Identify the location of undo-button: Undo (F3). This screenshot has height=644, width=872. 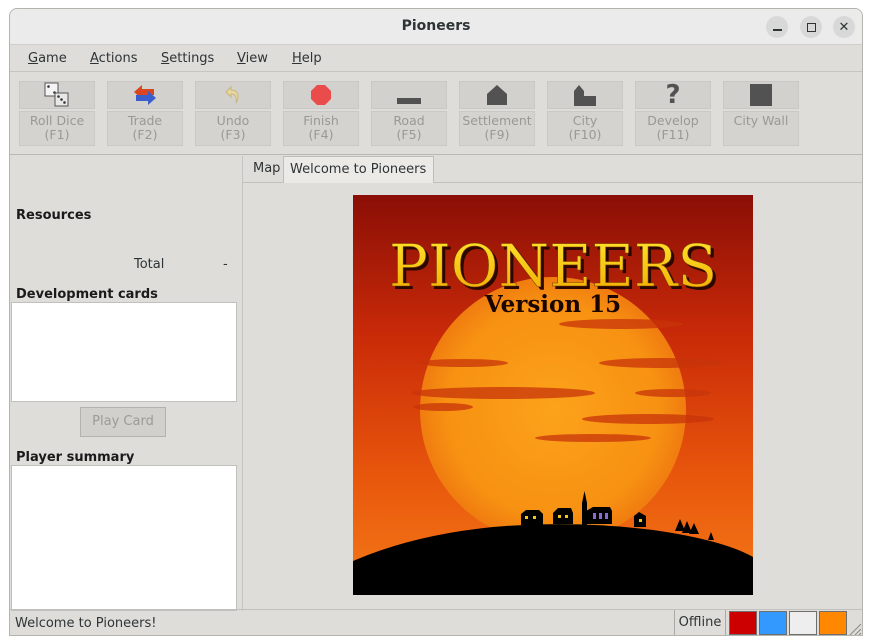
(233, 113).